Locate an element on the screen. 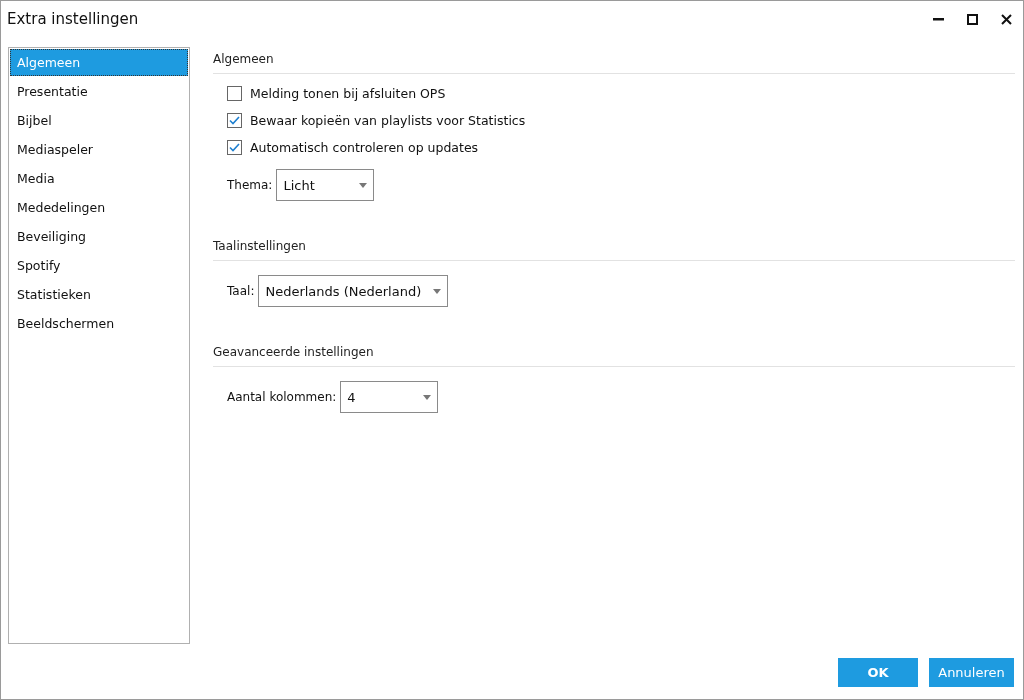 Image resolution: width=1024 pixels, height=700 pixels. sidebar-item: Beeldschermen is located at coordinates (99, 323).